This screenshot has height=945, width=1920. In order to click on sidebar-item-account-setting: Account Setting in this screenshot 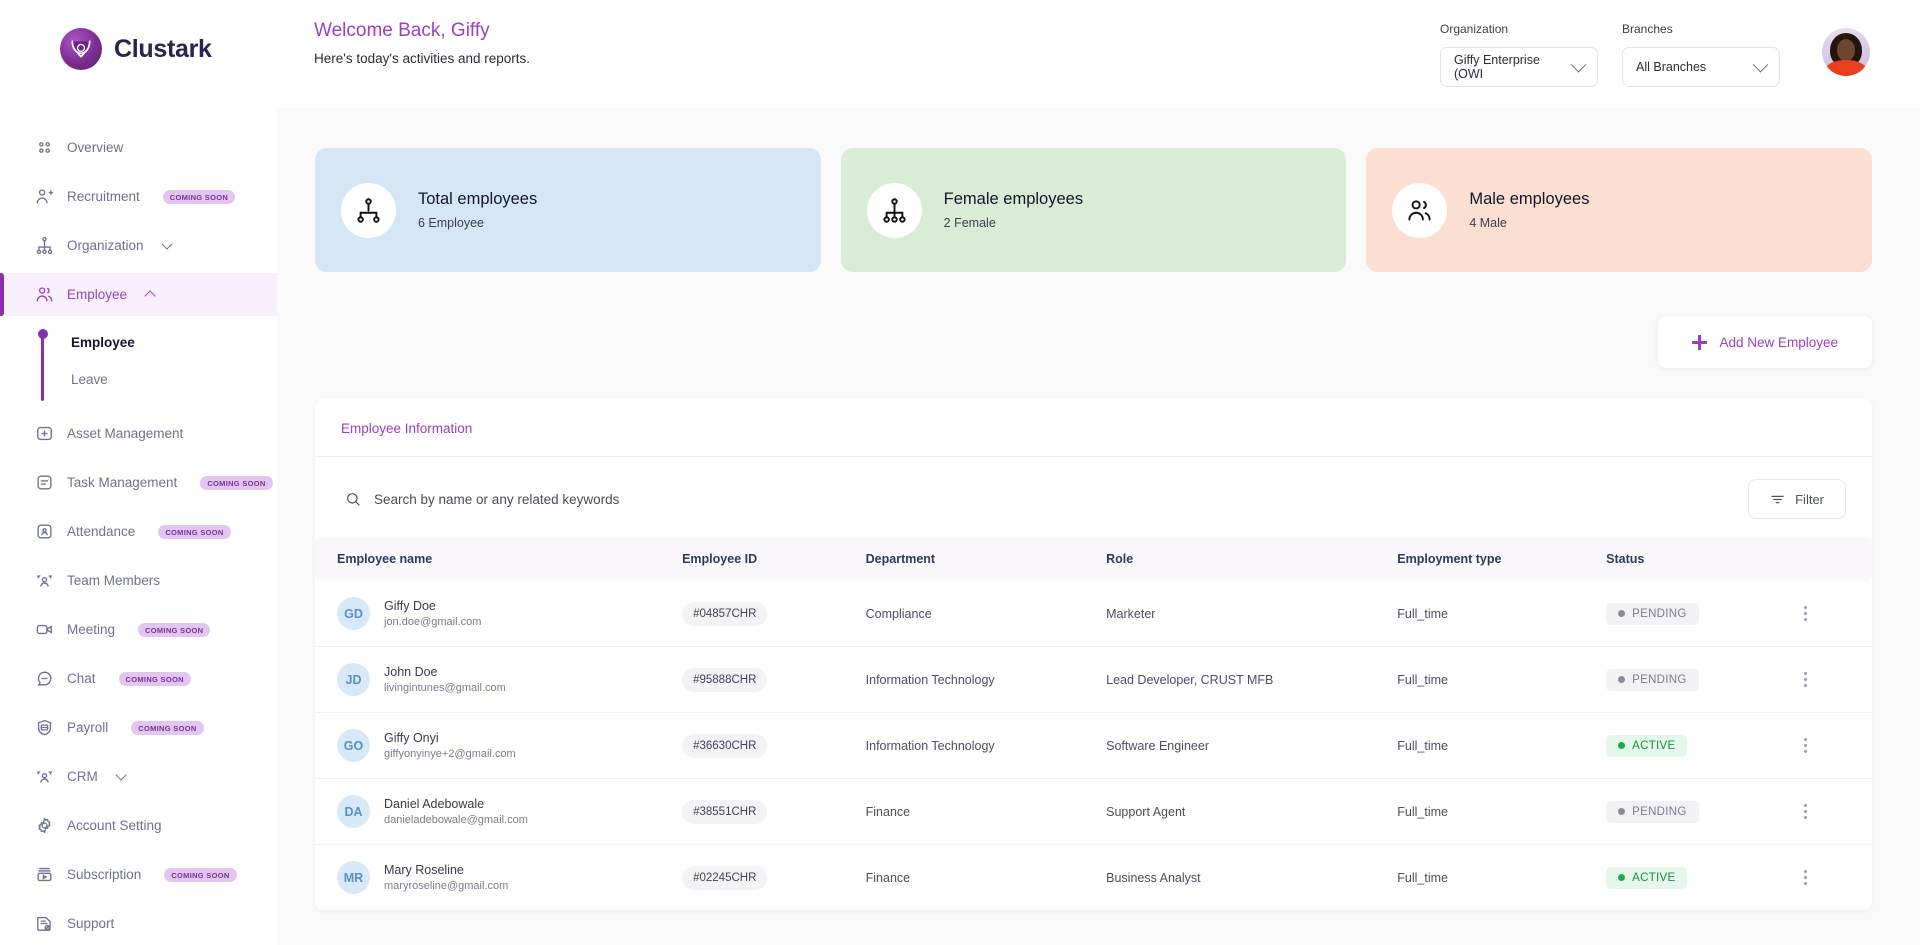, I will do `click(138, 825)`.